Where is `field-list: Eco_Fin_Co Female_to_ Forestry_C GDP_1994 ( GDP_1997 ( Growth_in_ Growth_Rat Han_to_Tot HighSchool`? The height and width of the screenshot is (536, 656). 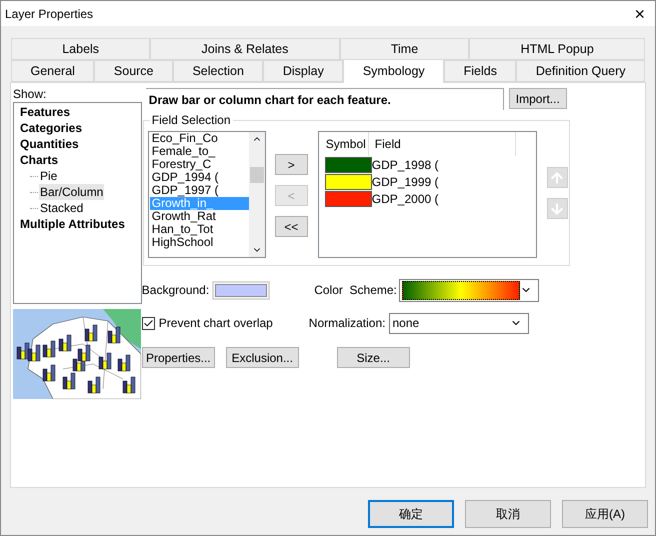
field-list: Eco_Fin_Co Female_to_ Forestry_C GDP_1994 ( GDP_1997 ( Growth_in_ Growth_Rat Han_to_Tot HighSchool is located at coordinates (207, 194).